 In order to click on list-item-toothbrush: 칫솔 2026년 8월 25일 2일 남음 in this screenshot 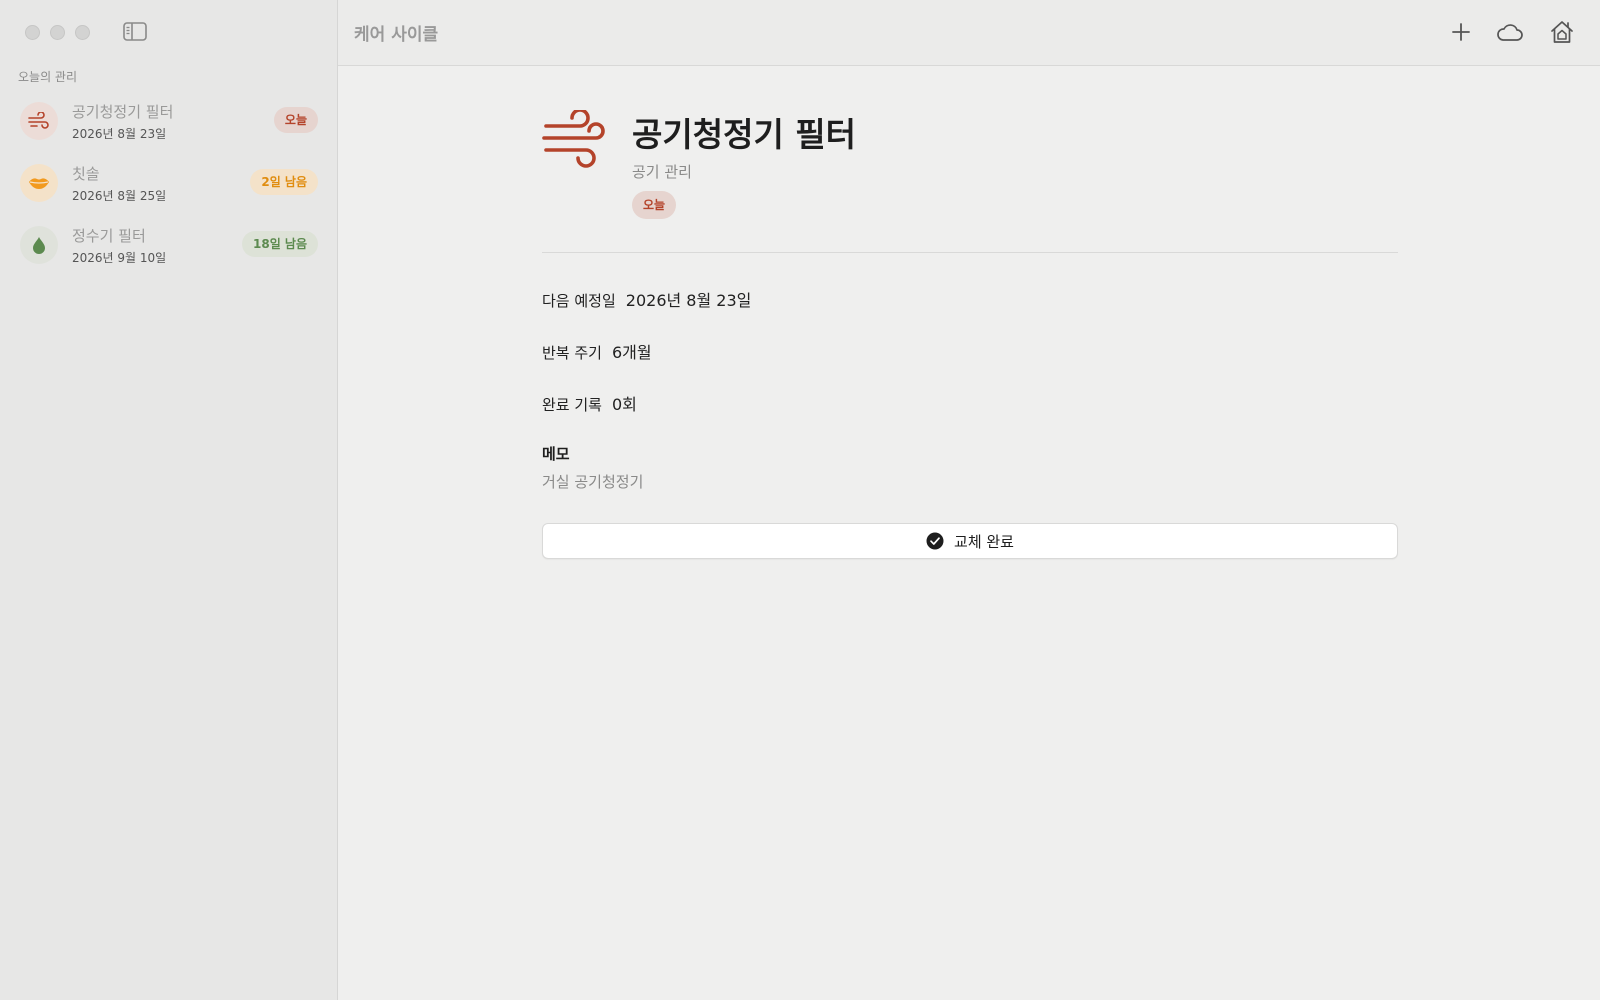, I will do `click(169, 186)`.